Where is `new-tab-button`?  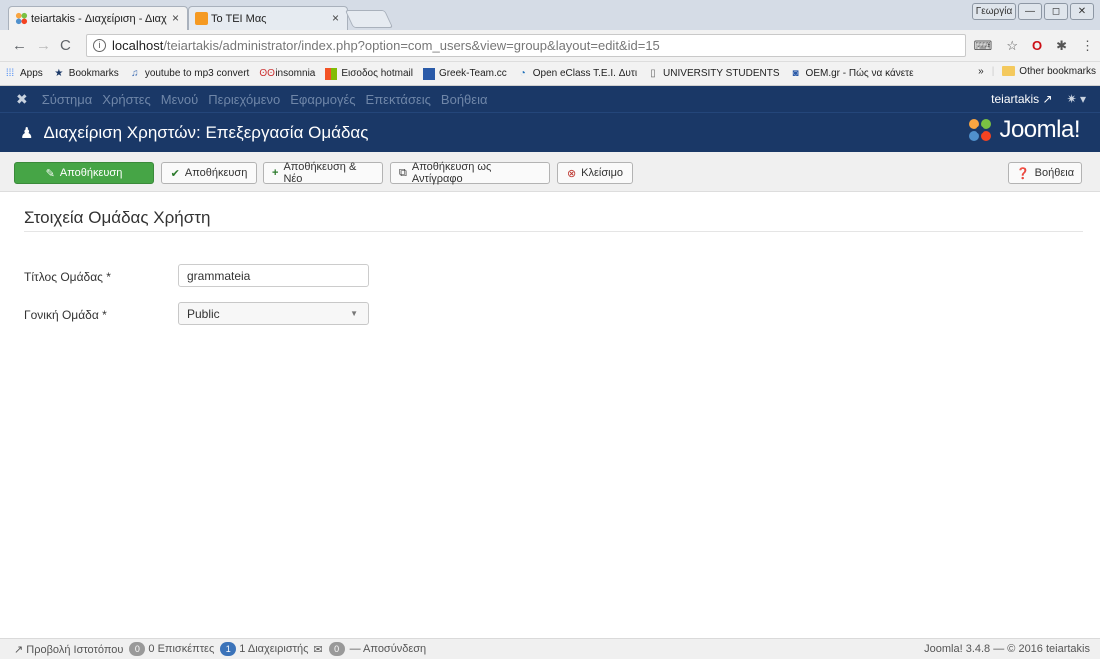 new-tab-button is located at coordinates (369, 19).